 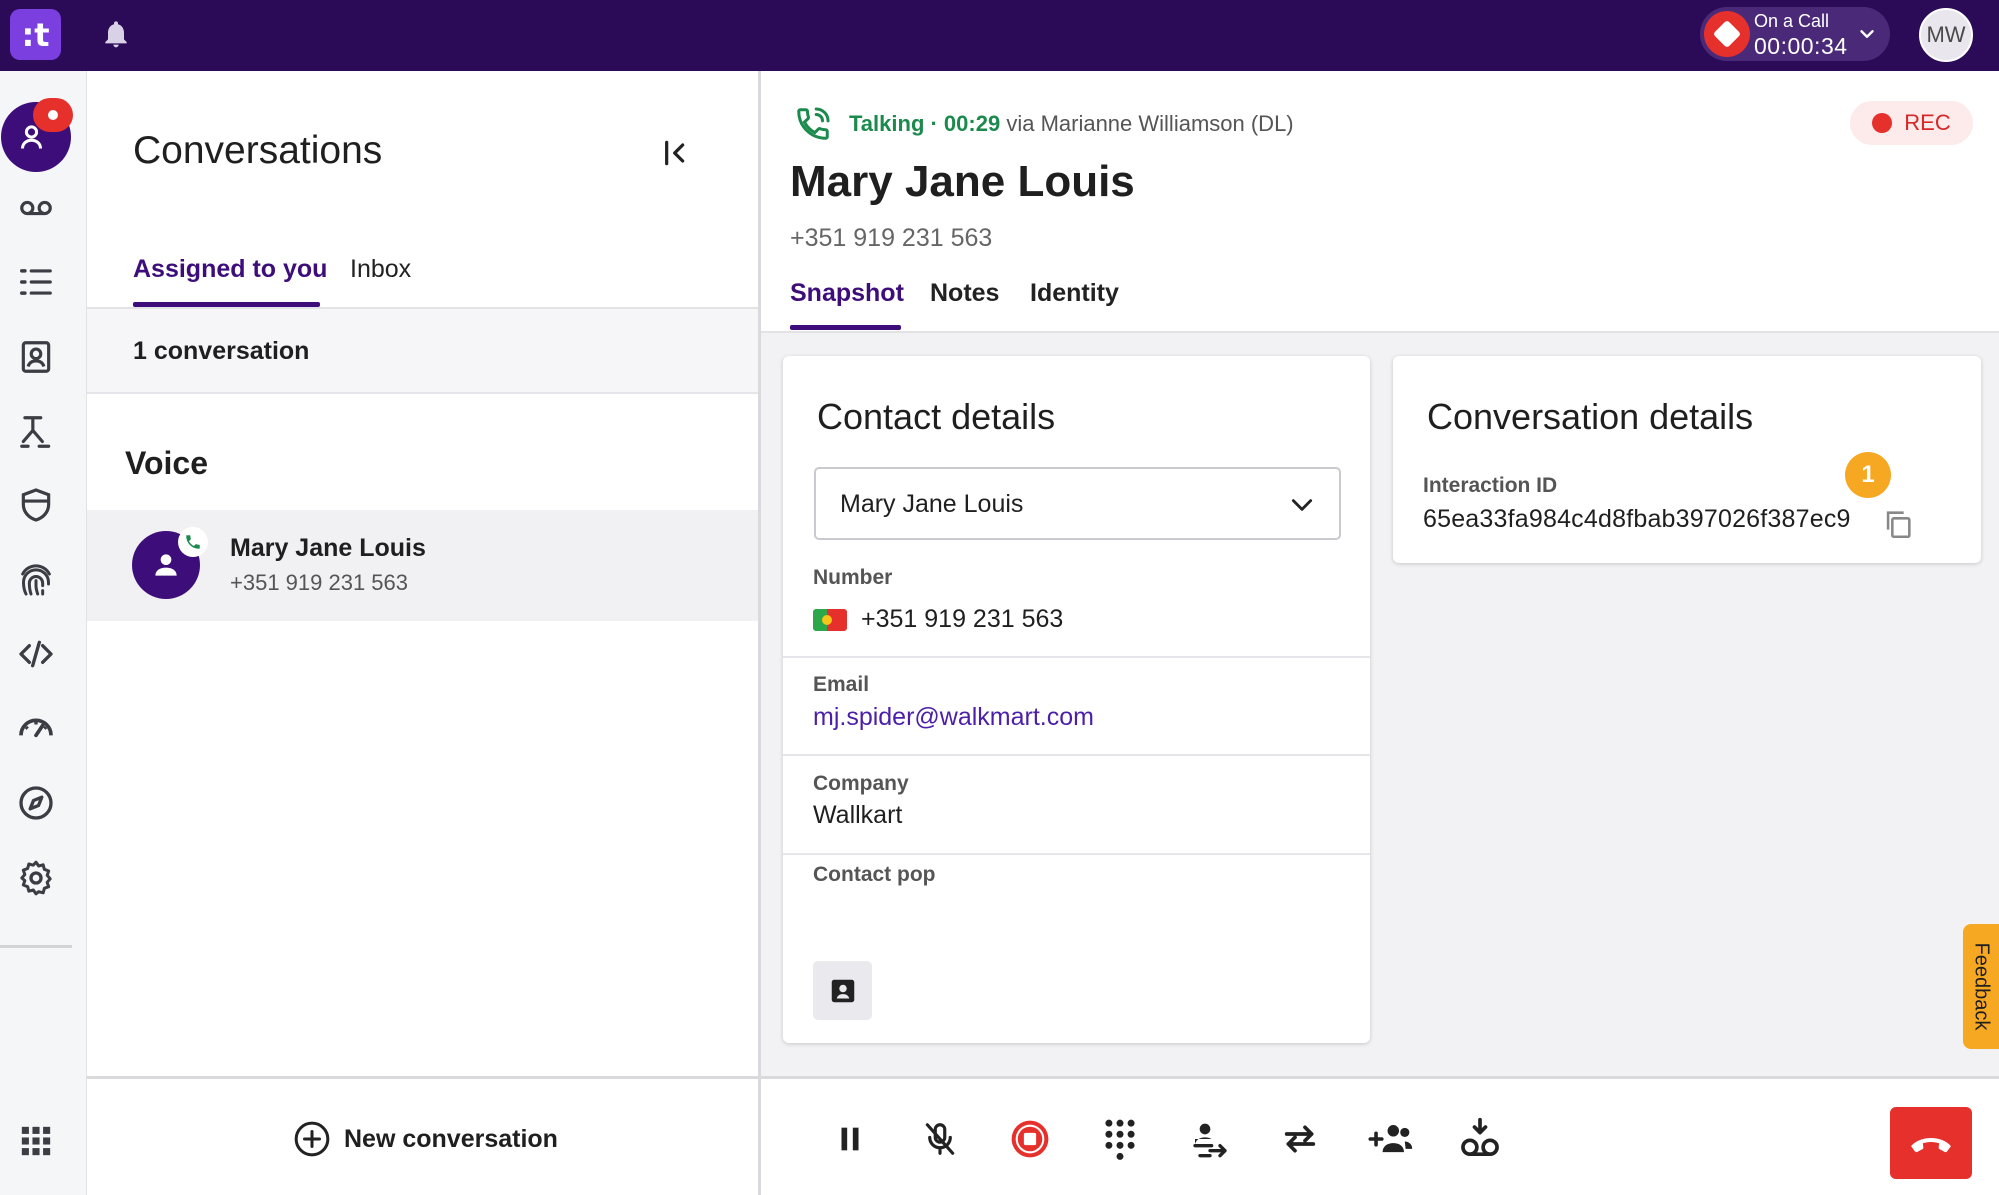 I want to click on feedback-label: Feedback, so click(x=1981, y=986).